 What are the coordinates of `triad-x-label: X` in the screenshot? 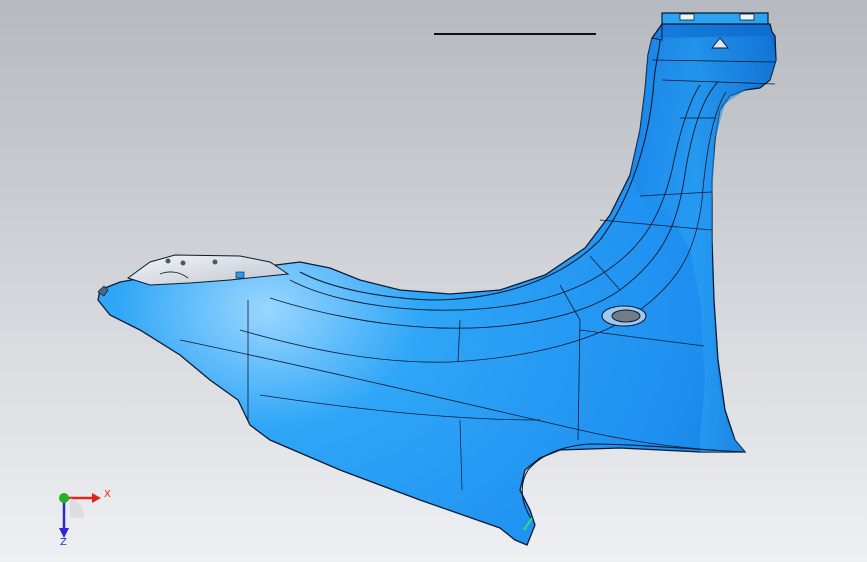 It's located at (107, 494).